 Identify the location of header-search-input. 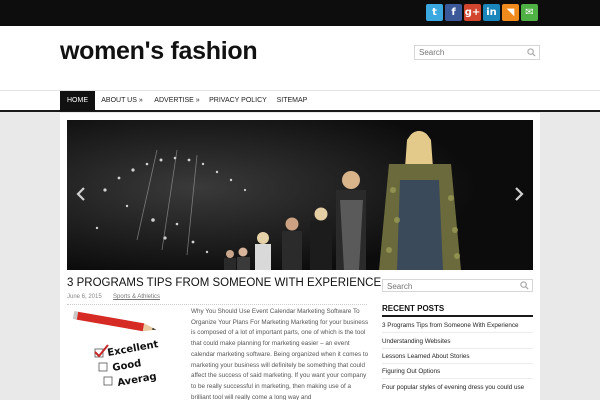
(469, 52).